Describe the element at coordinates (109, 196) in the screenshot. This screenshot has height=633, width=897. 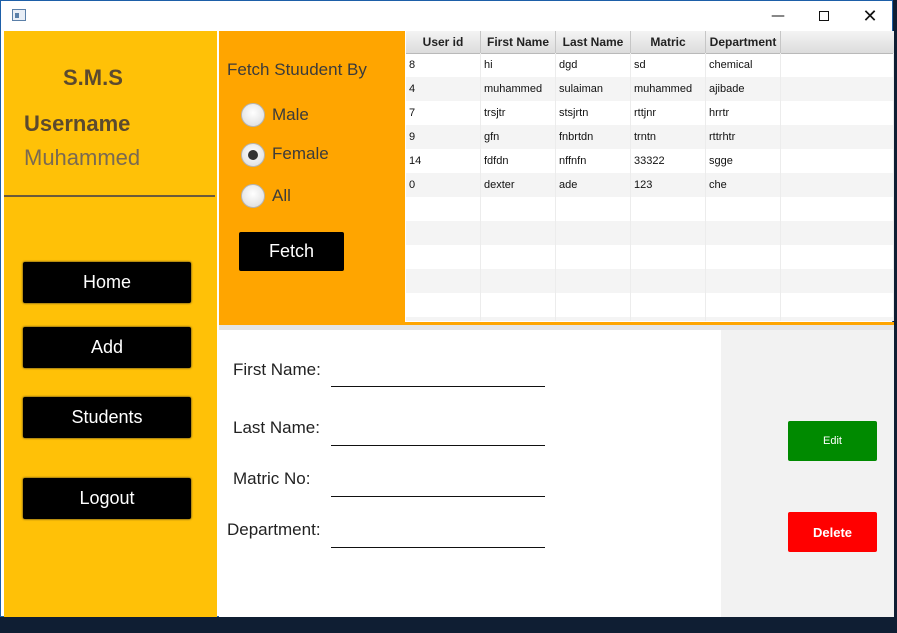
I see `sidebar-divider` at that location.